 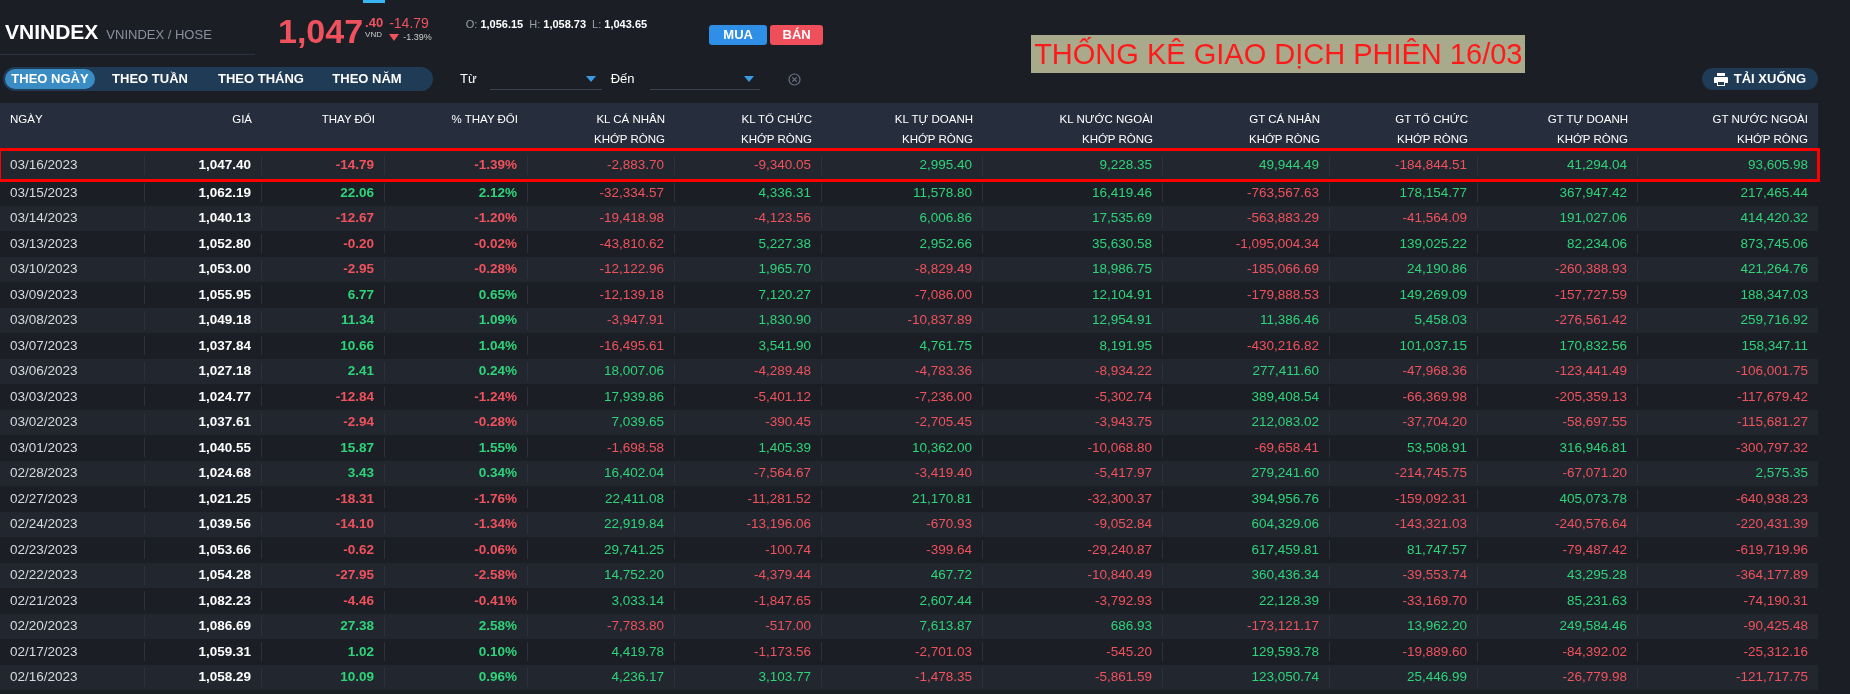 What do you see at coordinates (203, 601) in the screenshot?
I see `table-cell: 1,082.23` at bounding box center [203, 601].